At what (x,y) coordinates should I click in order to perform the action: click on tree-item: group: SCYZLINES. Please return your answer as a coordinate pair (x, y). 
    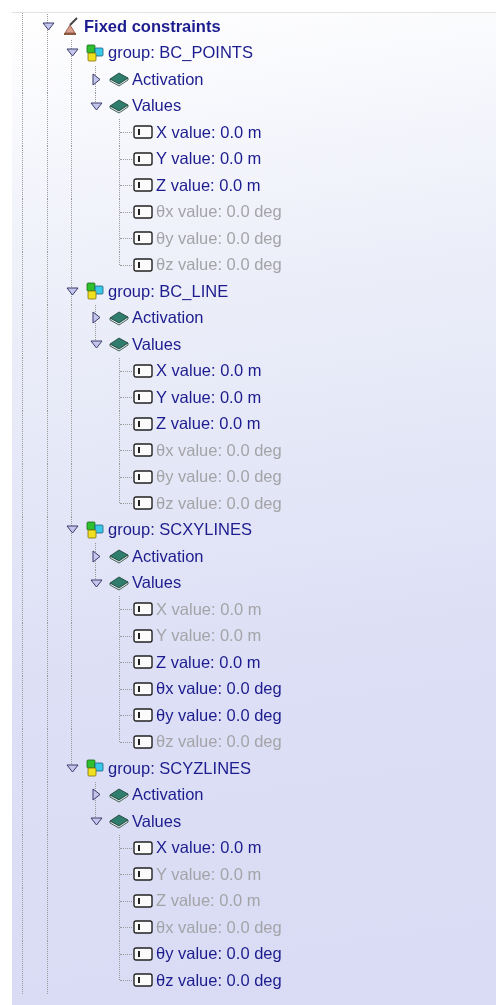
    Looking at the image, I should click on (180, 768).